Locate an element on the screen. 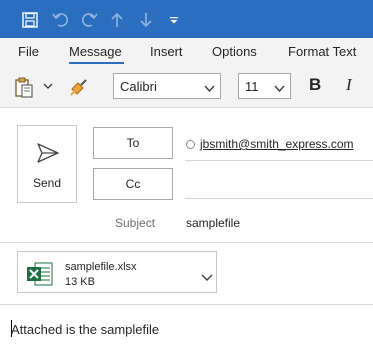 The width and height of the screenshot is (373, 352). header-divider is located at coordinates (186, 242).